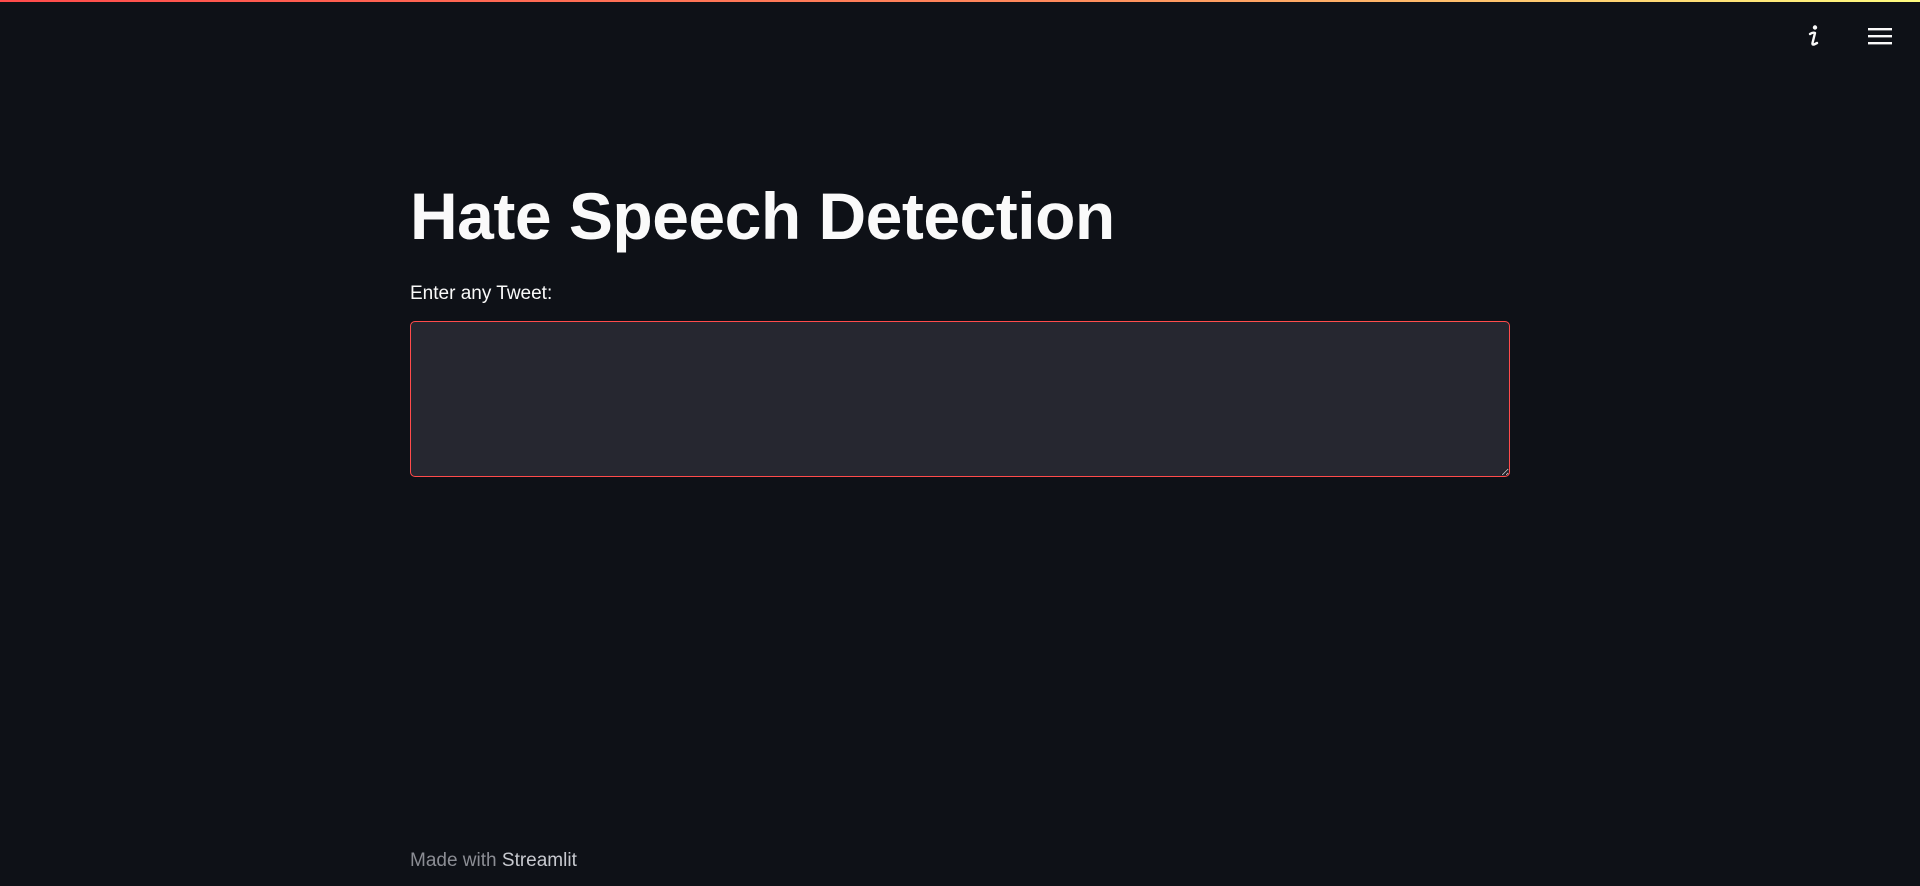 The image size is (1920, 886). What do you see at coordinates (960, 398) in the screenshot?
I see `tweet-input` at bounding box center [960, 398].